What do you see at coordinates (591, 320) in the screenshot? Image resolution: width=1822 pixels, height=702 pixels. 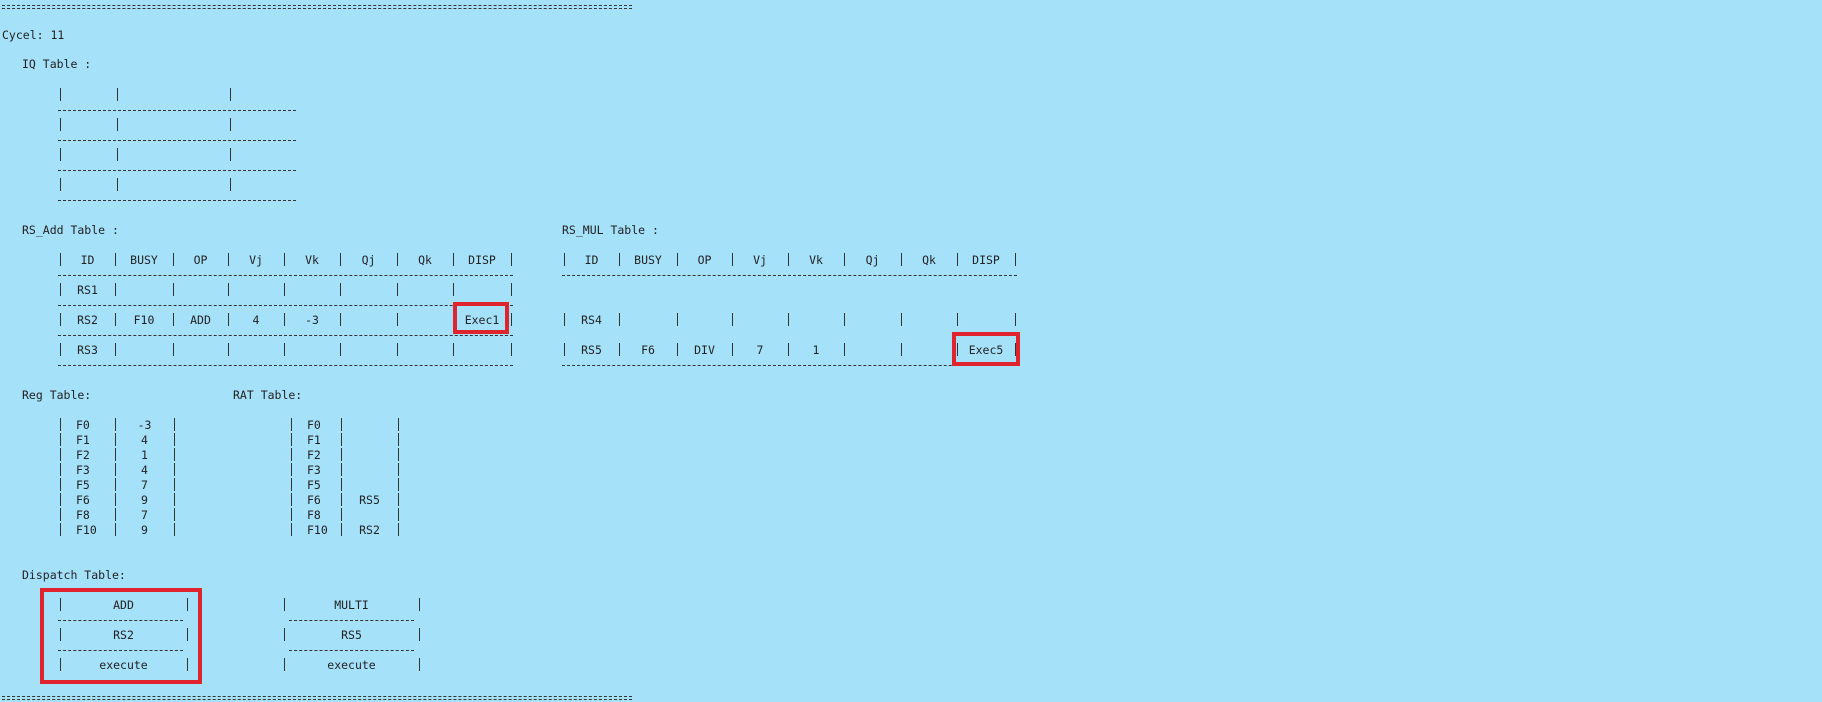 I see `table-cell: RS4` at bounding box center [591, 320].